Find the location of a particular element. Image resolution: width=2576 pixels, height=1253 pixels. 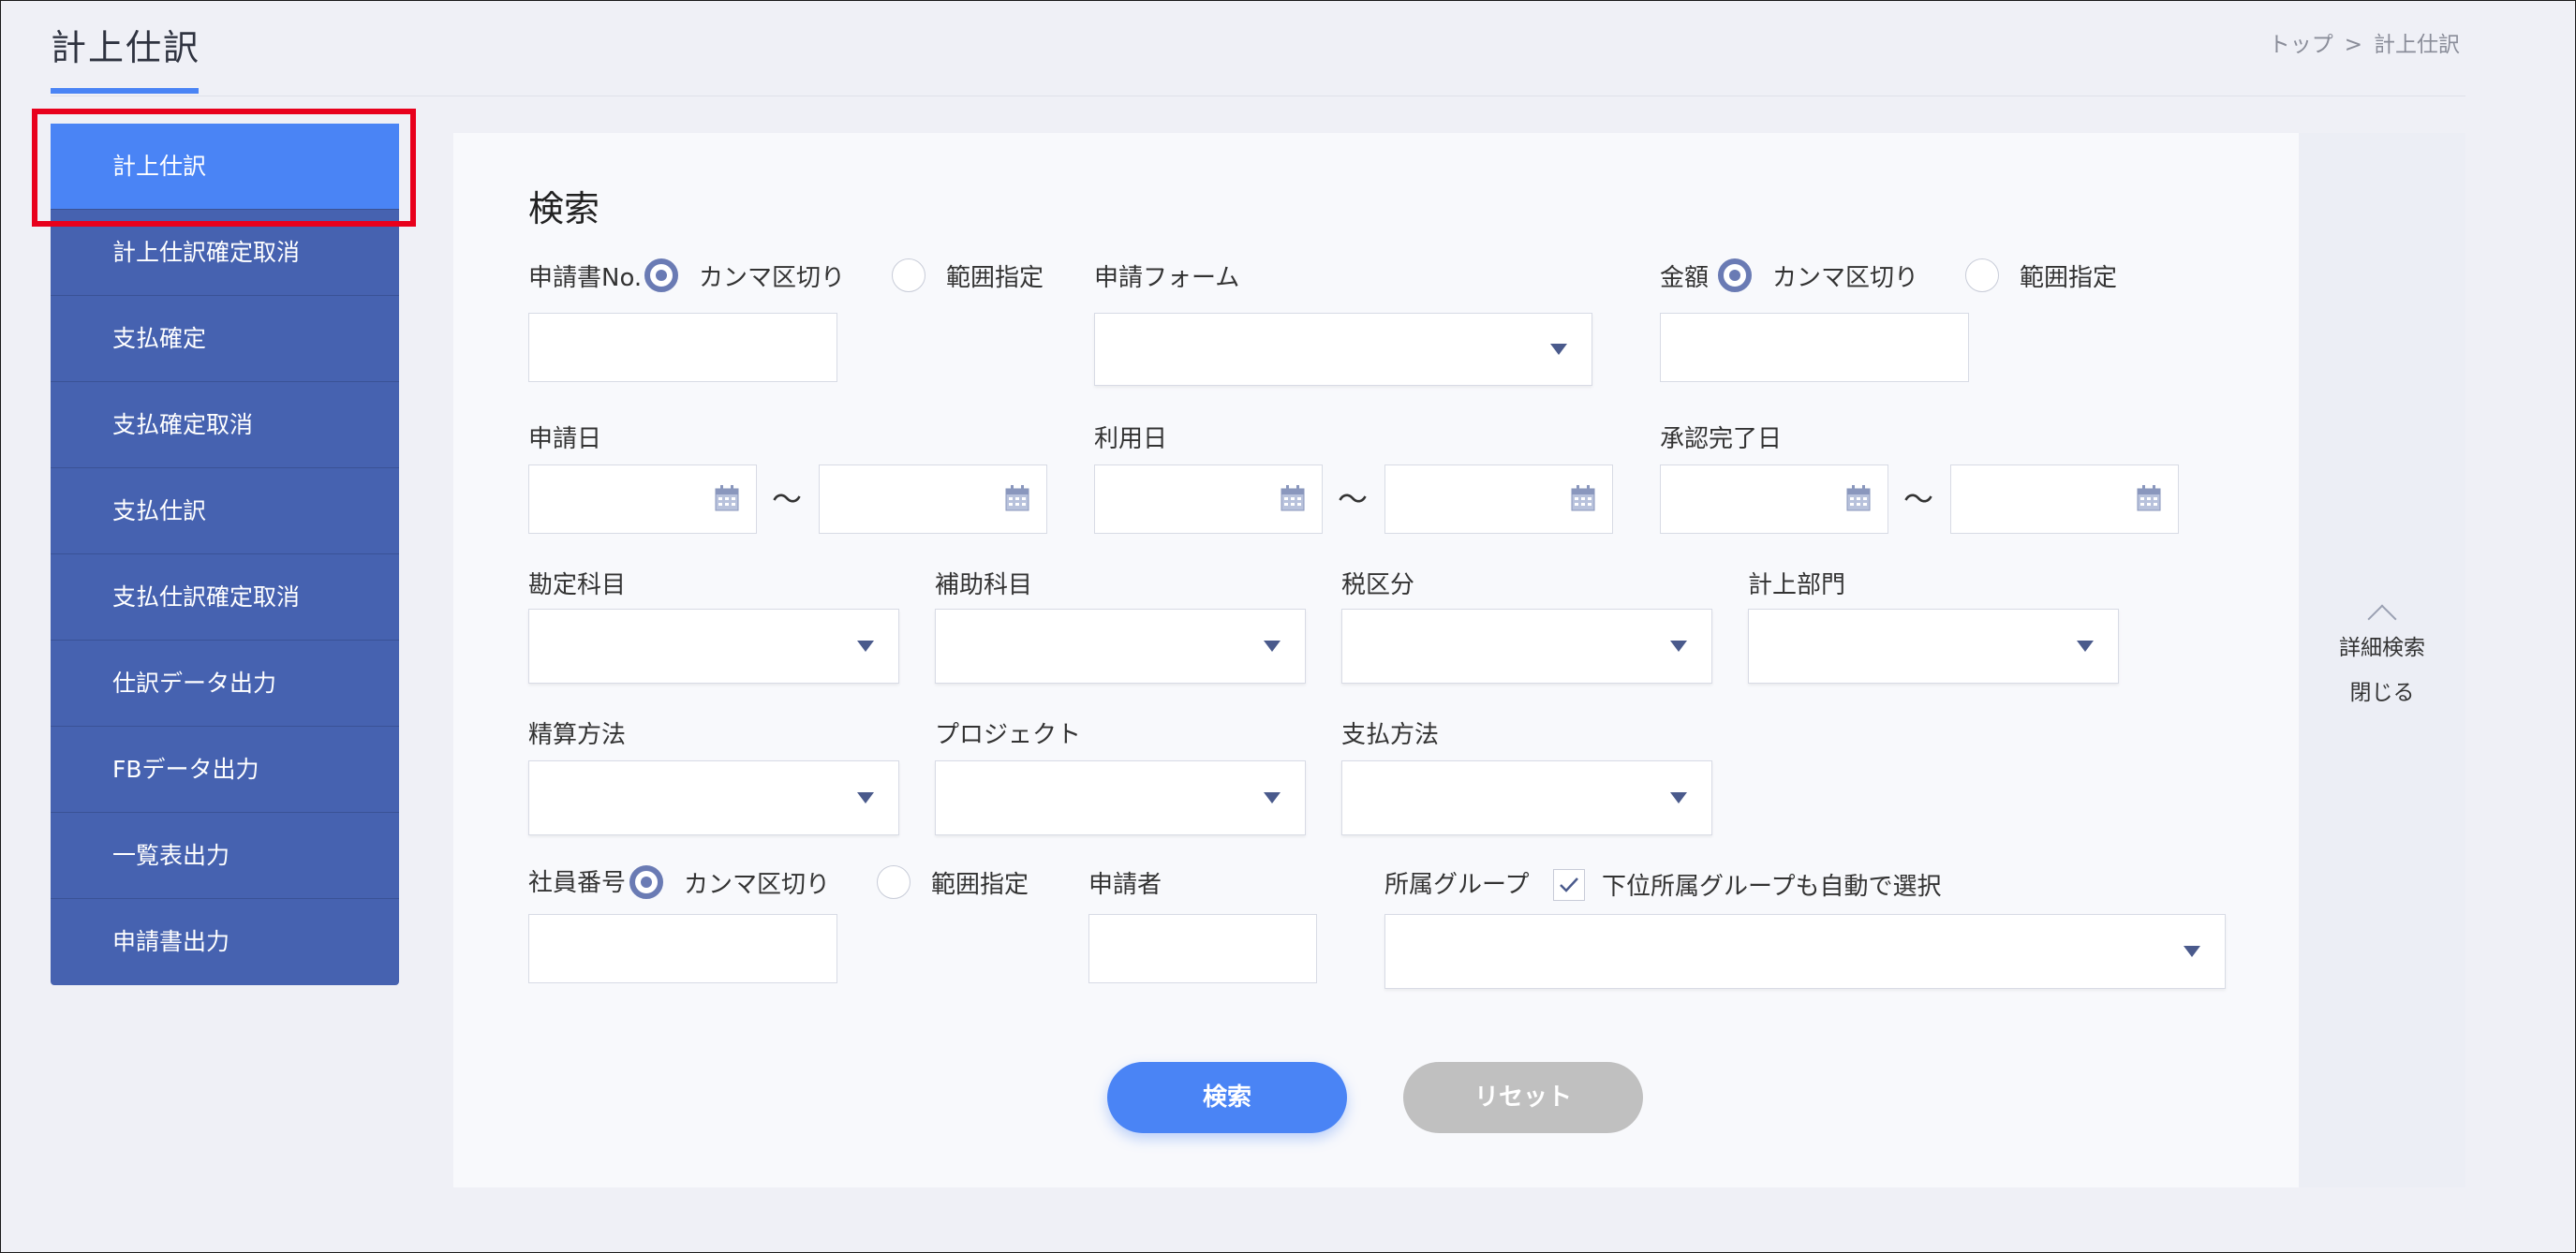

sidebar-item-payment-confirm: 支払確定 is located at coordinates (225, 339).